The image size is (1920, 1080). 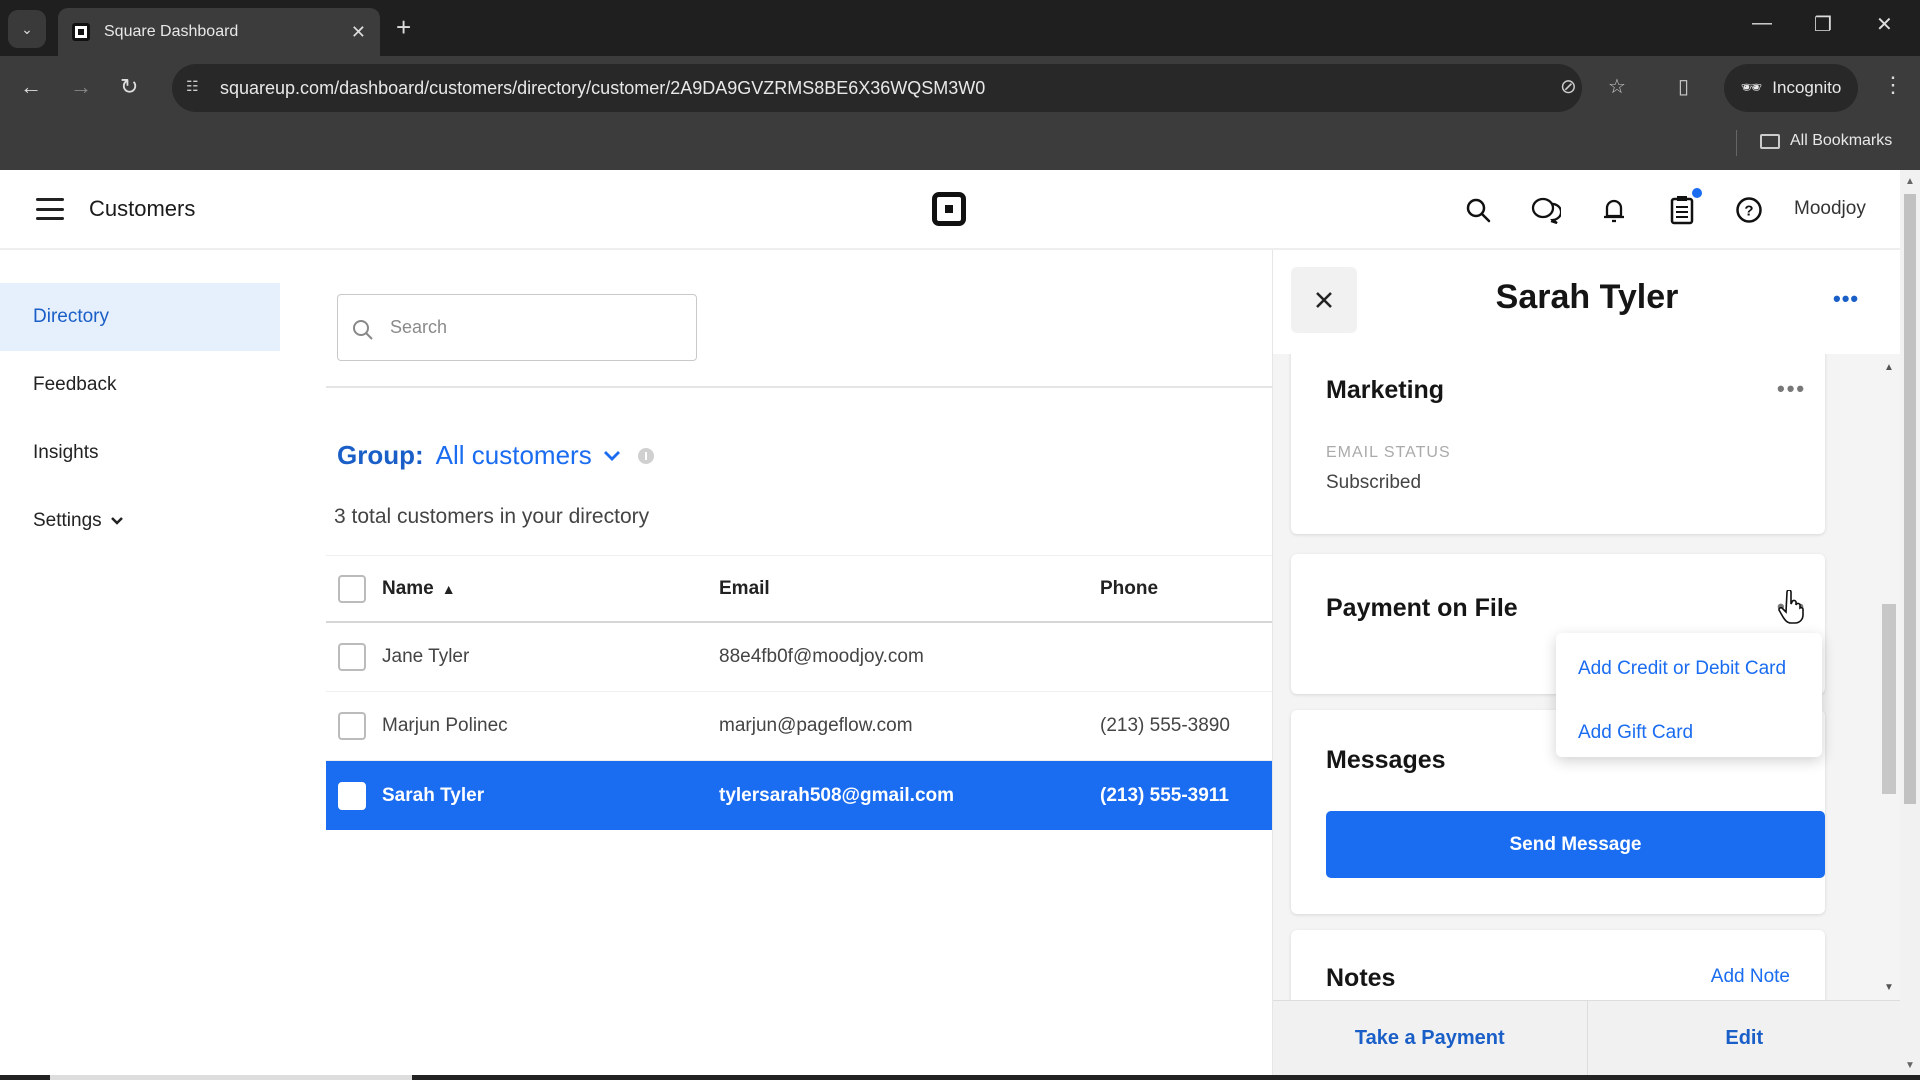 I want to click on search-input: Search, so click(x=517, y=327).